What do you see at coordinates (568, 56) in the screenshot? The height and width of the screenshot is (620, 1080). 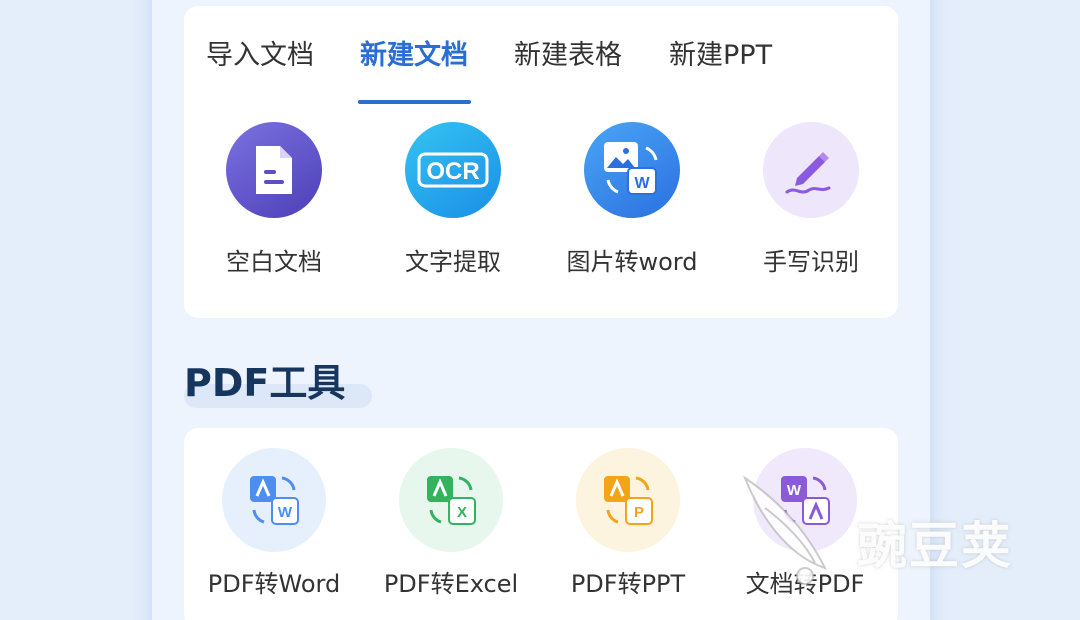 I see `tab-new-spreadsheet: 新建表格` at bounding box center [568, 56].